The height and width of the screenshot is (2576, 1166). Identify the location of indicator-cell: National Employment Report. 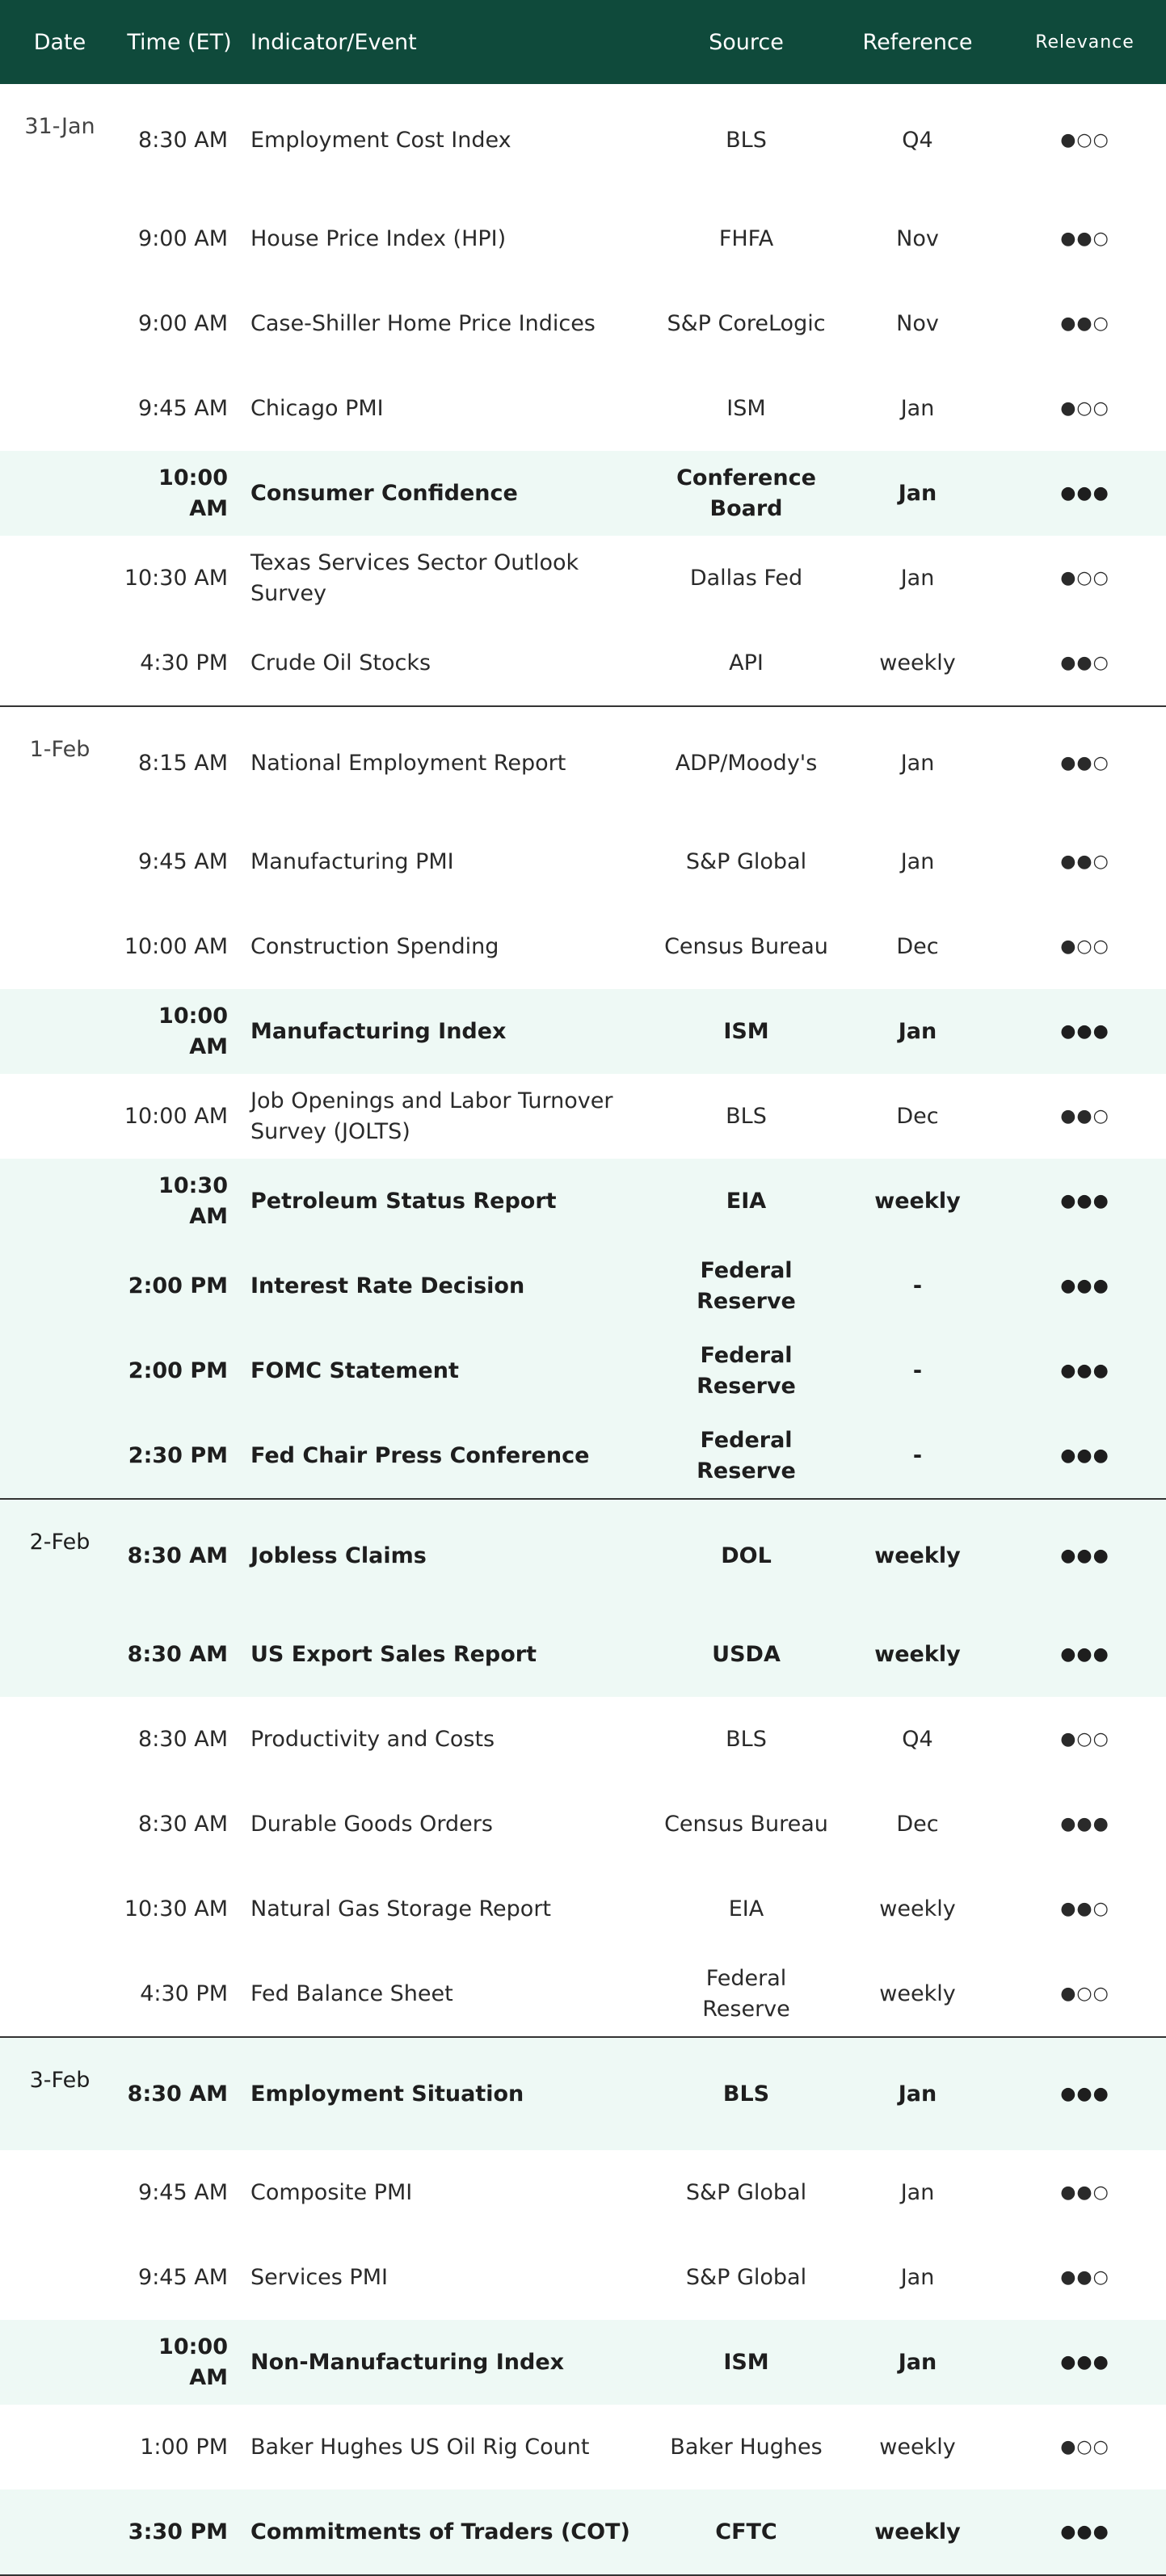
(408, 763).